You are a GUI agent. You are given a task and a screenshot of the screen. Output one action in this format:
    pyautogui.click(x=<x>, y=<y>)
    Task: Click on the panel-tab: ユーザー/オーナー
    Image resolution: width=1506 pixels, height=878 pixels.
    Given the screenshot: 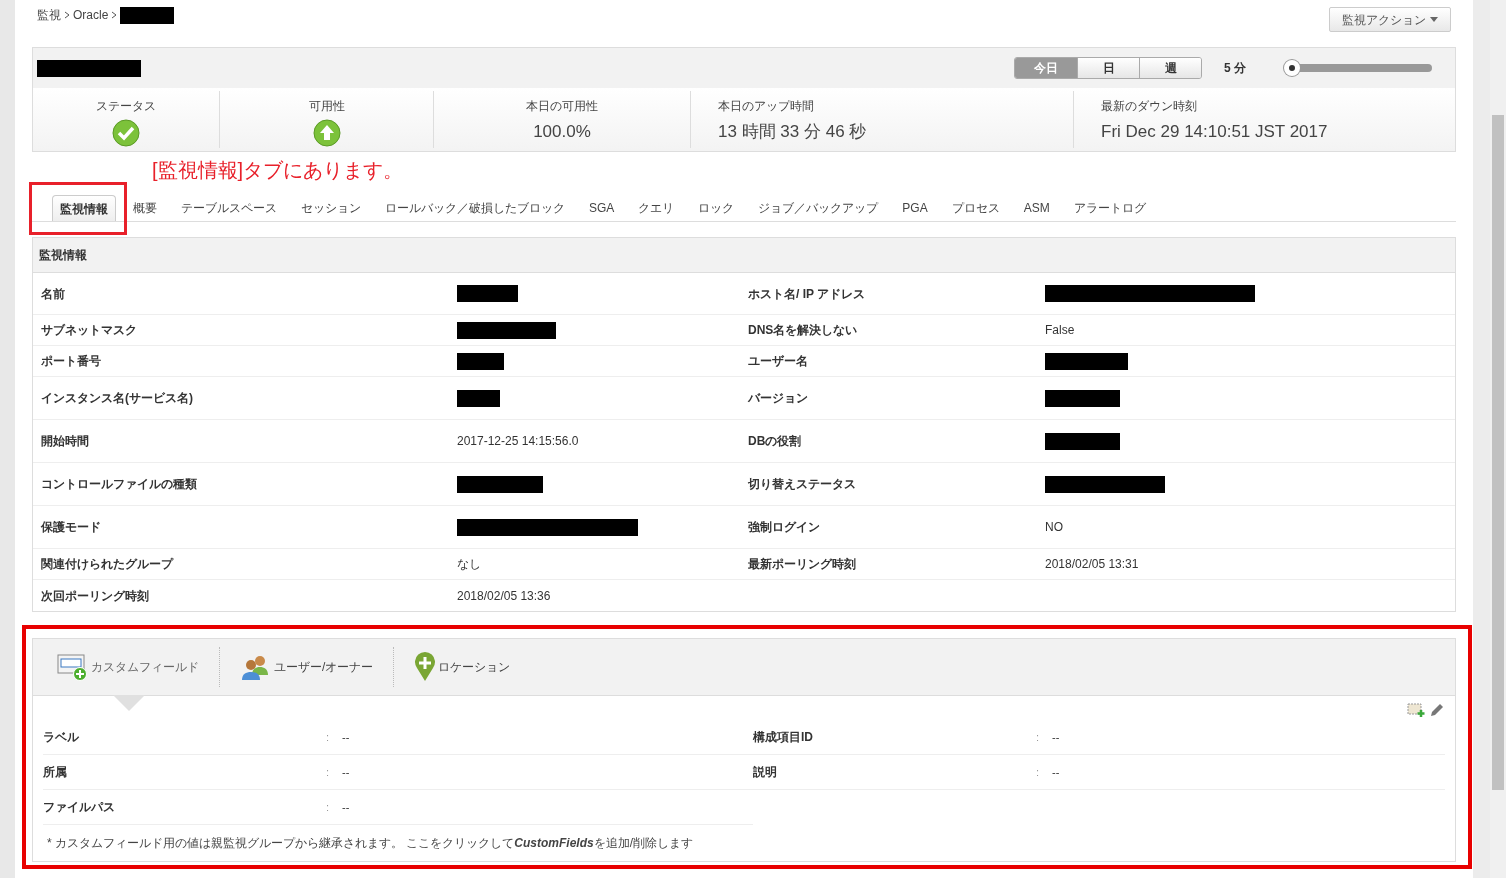 What is the action you would take?
    pyautogui.click(x=317, y=667)
    